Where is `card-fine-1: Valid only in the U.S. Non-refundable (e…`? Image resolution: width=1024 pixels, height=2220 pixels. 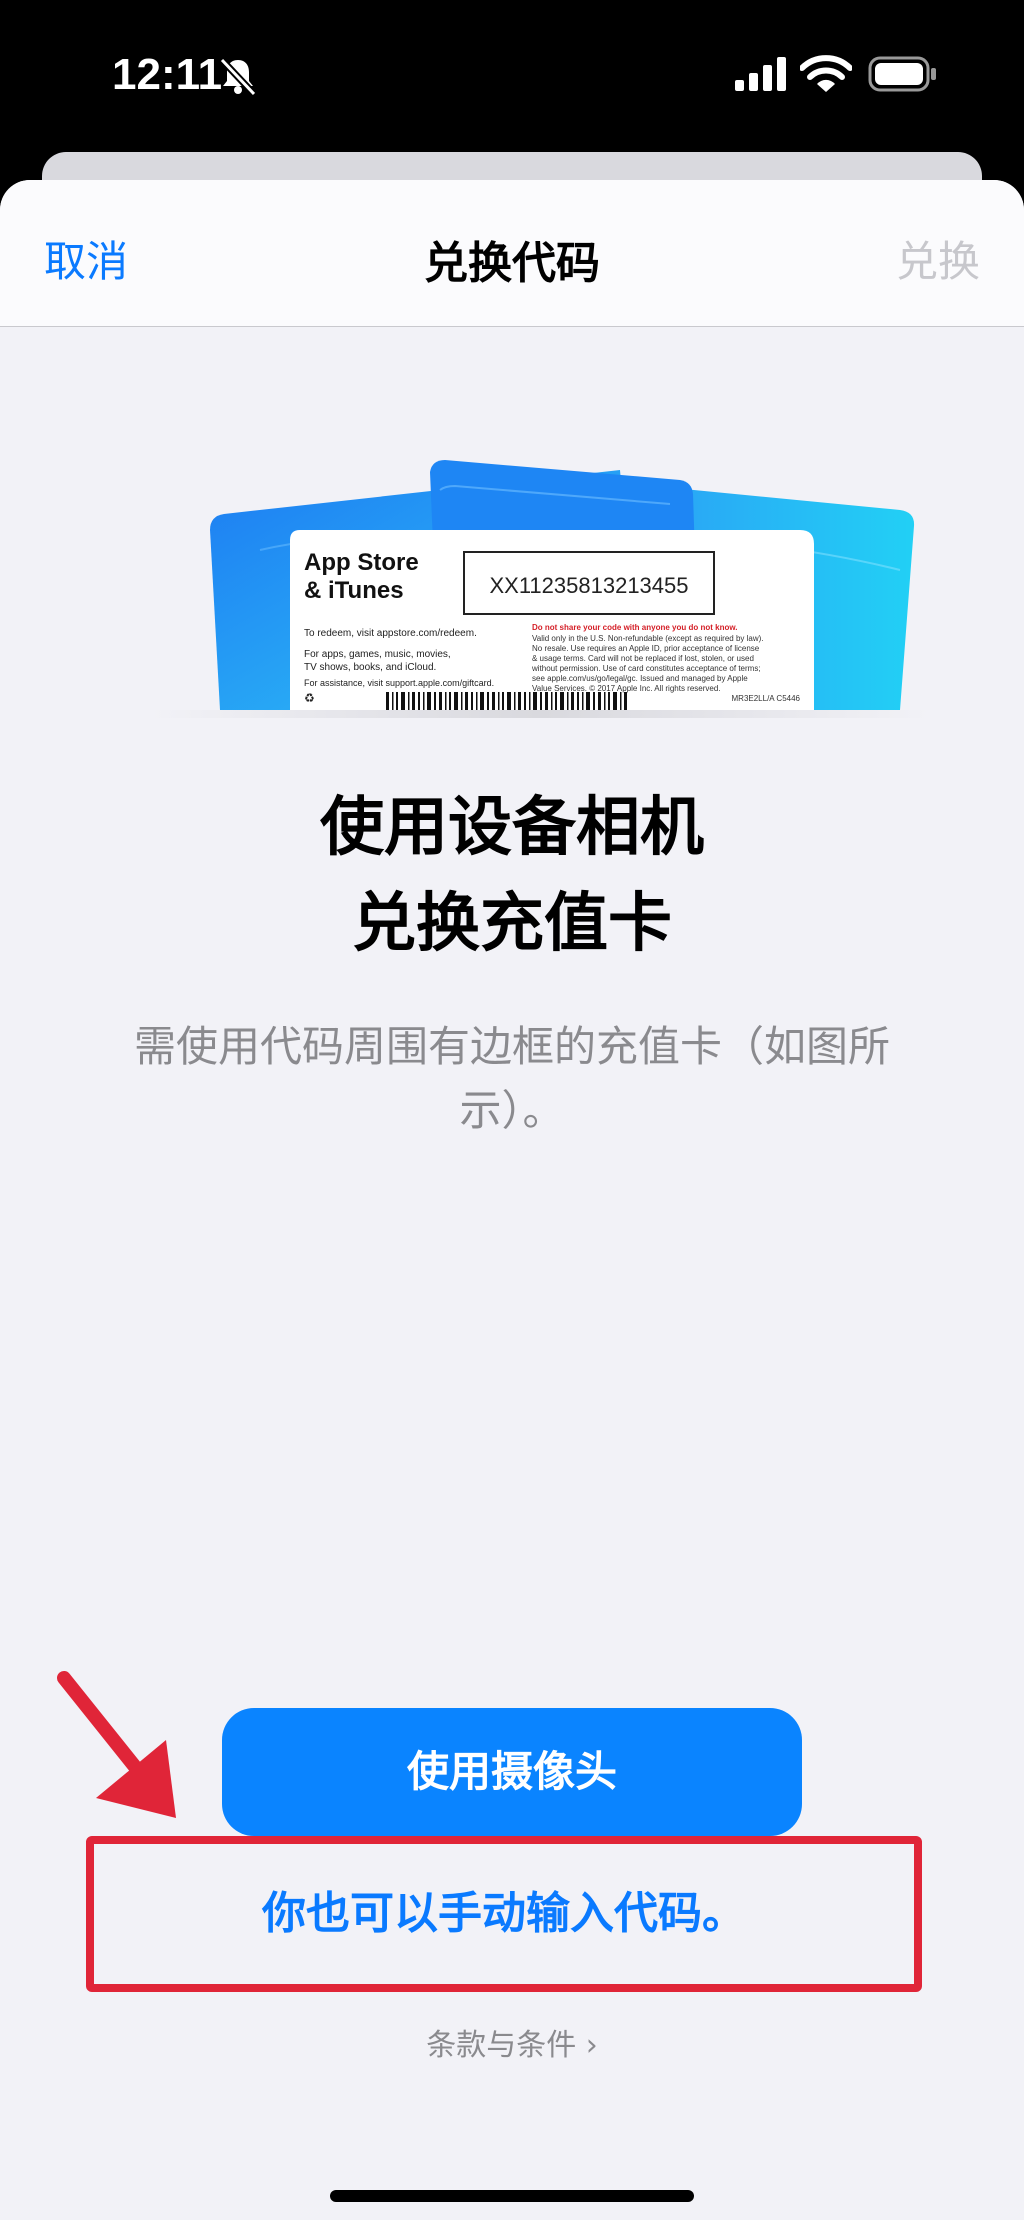
card-fine-1: Valid only in the U.S. Non-refundable (e… is located at coordinates (648, 638).